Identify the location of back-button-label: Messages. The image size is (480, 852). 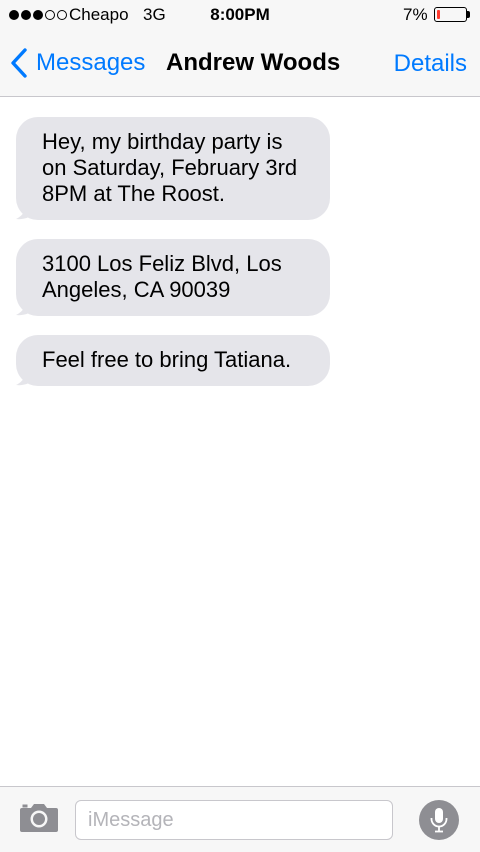
(91, 62).